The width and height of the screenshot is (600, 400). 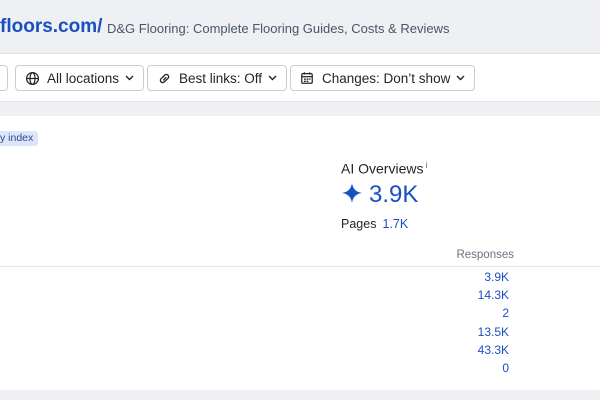 What do you see at coordinates (493, 295) in the screenshot?
I see `responses-cell: 14.3K` at bounding box center [493, 295].